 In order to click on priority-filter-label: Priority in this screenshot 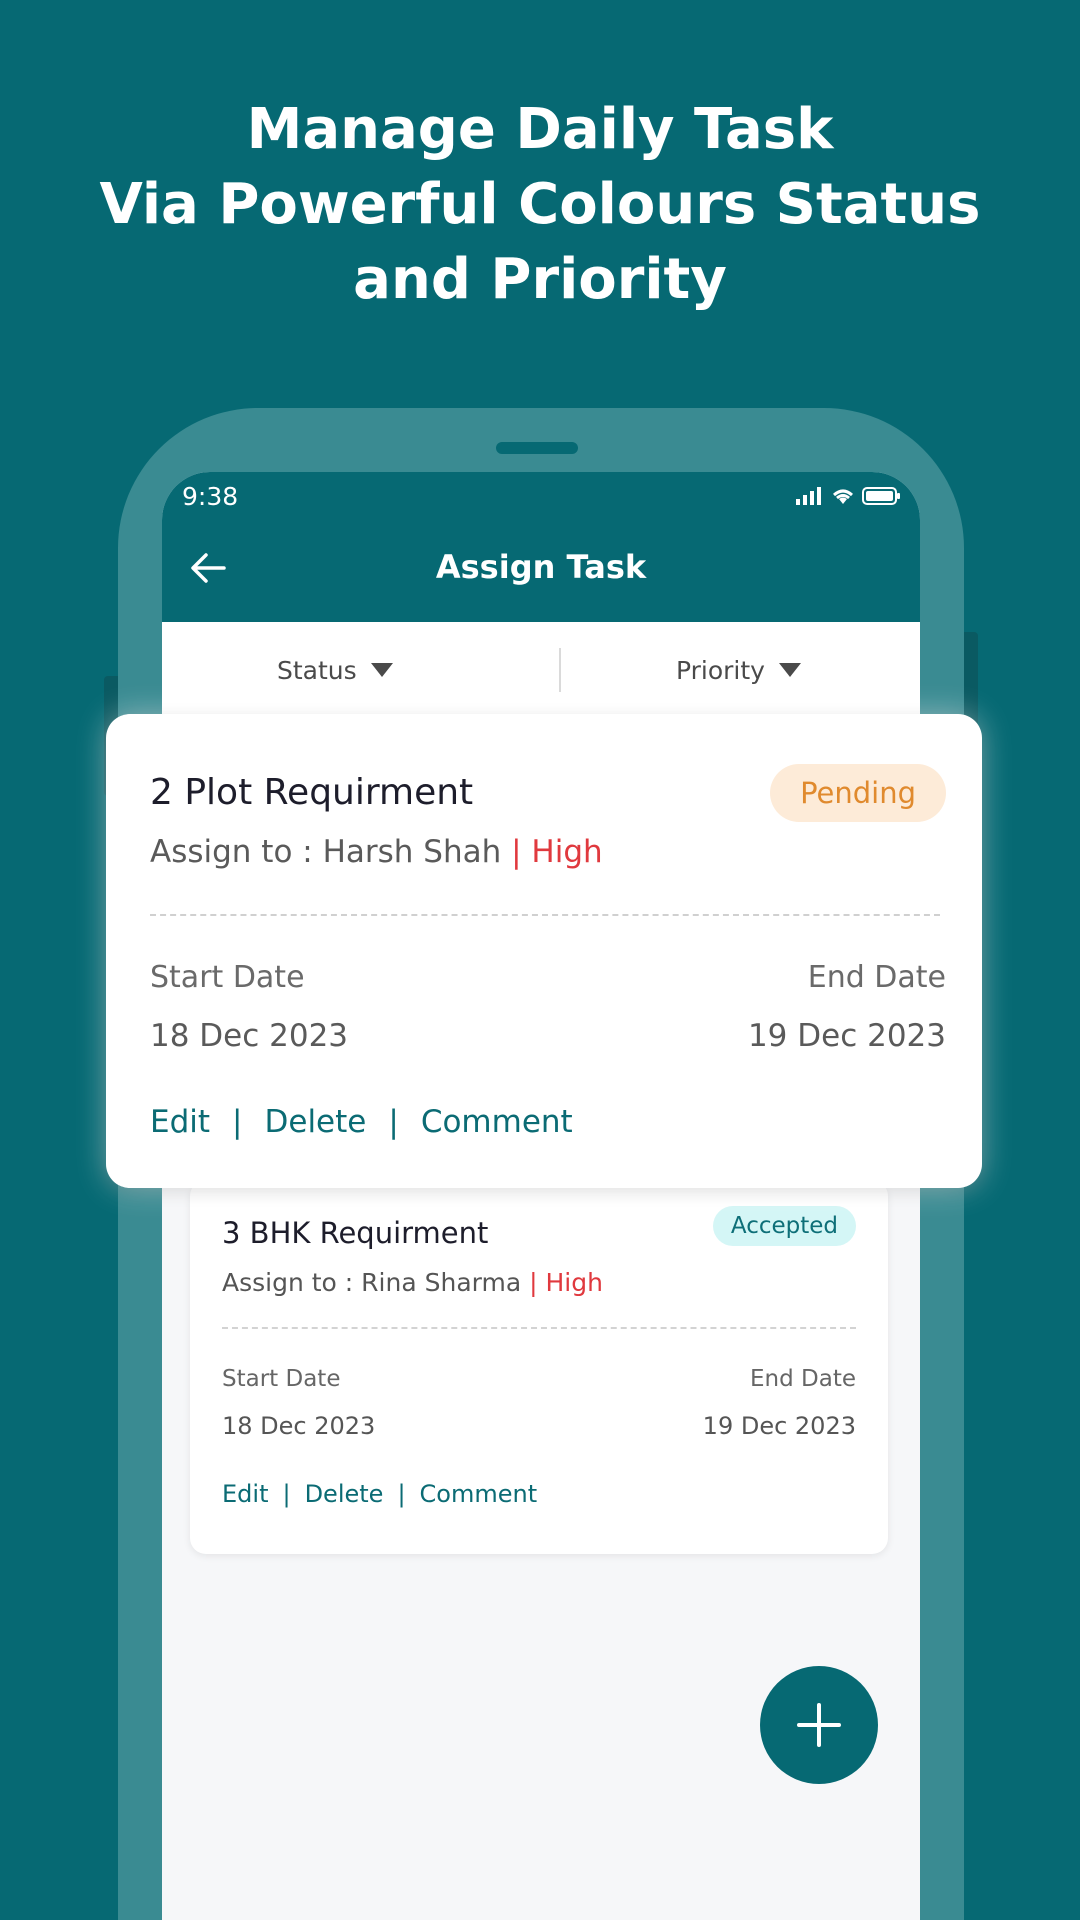, I will do `click(720, 670)`.